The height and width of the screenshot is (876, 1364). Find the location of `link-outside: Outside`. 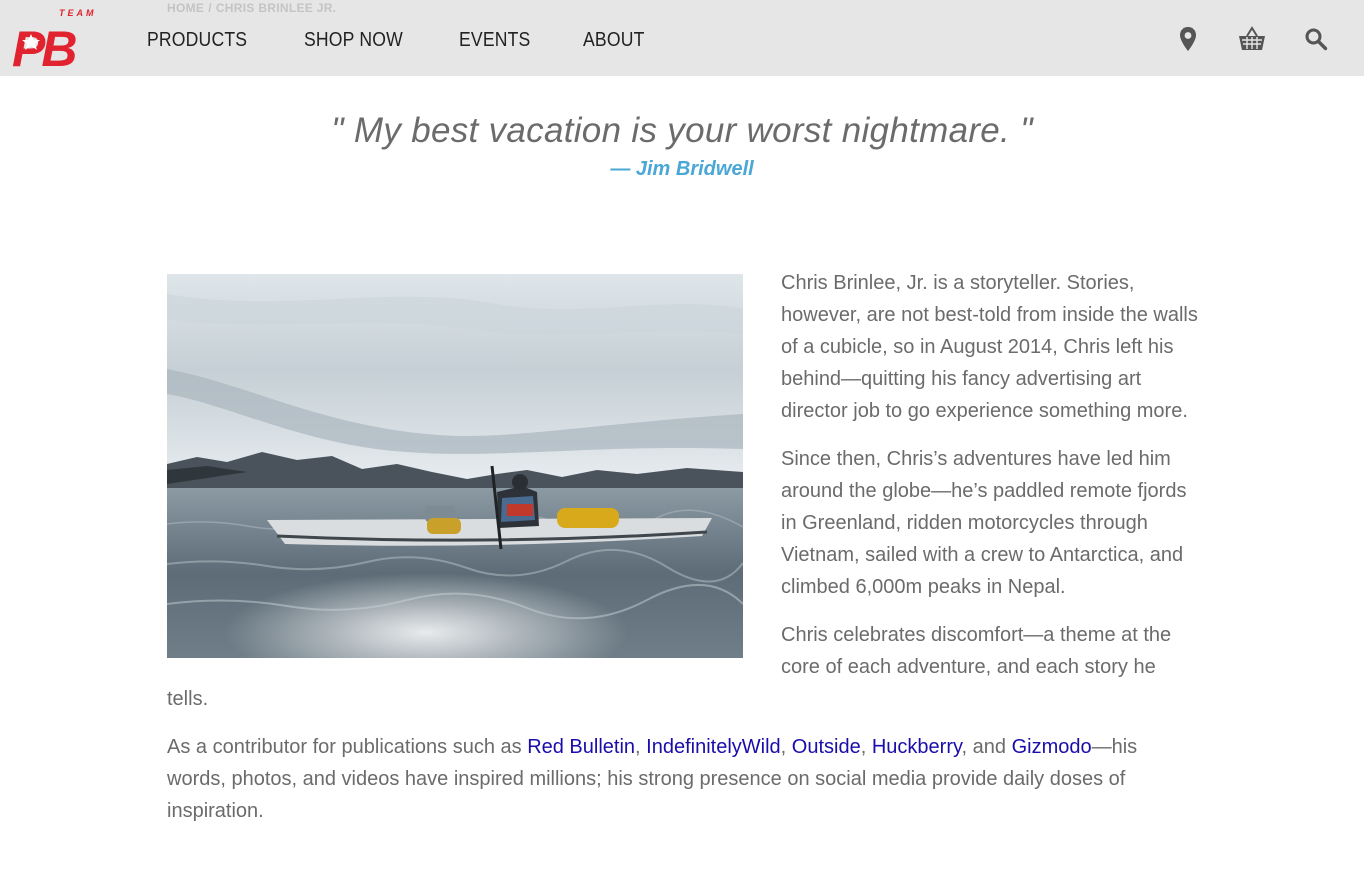

link-outside: Outside is located at coordinates (826, 747).